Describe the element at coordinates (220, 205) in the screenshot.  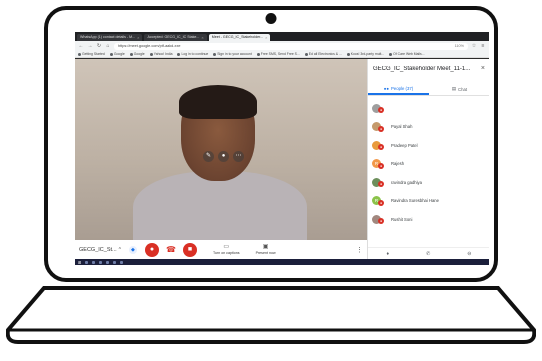
I see `participant-video-body` at that location.